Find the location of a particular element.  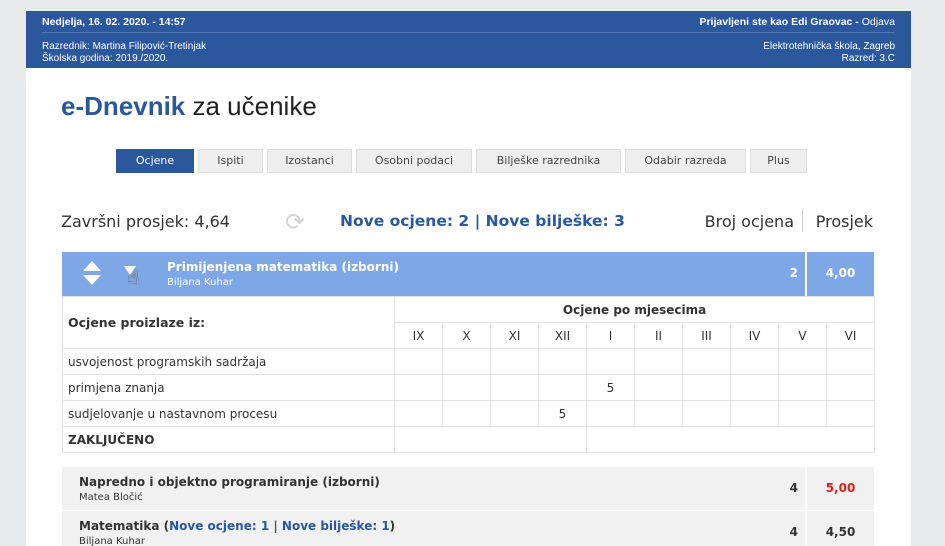

date-time: Nedjelja, 16. 02. 2020. - 14:57 is located at coordinates (114, 22).